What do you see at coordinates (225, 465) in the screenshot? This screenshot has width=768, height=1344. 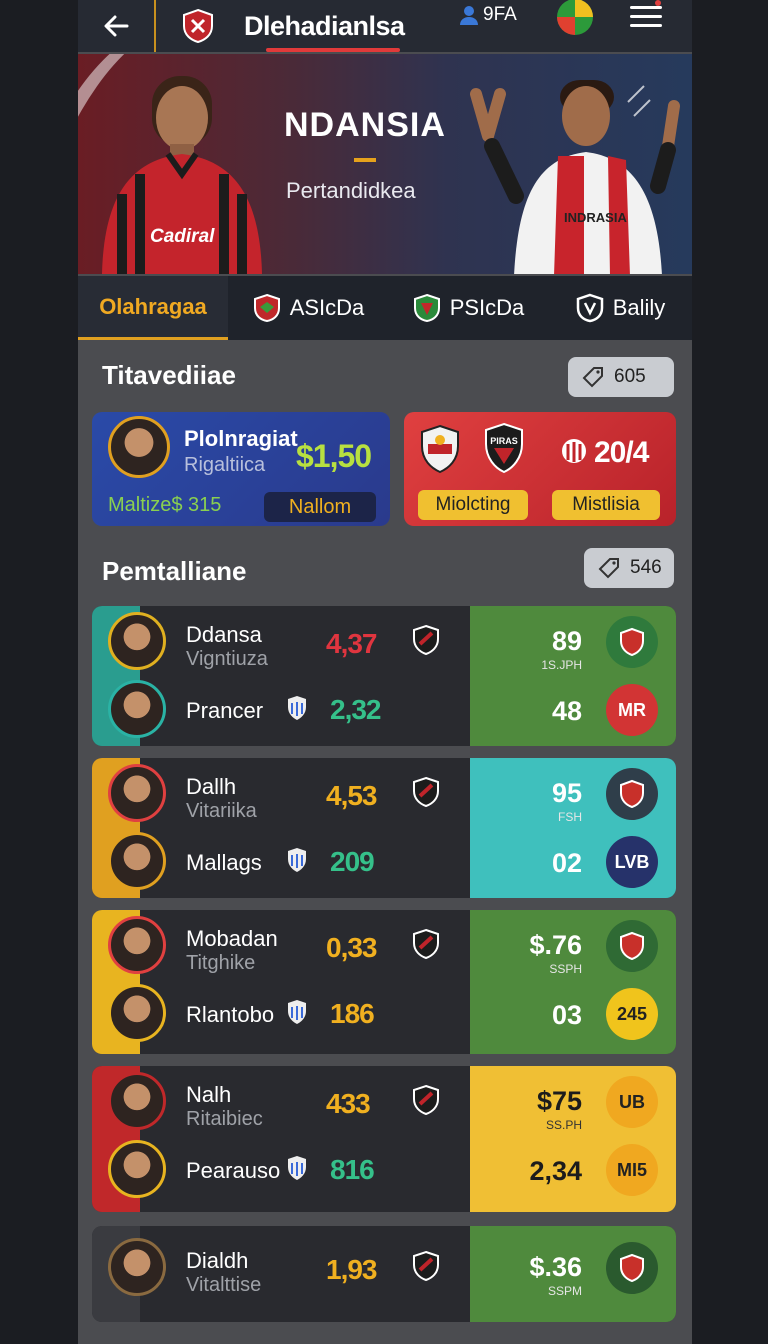 I see `card-player-sub: Rigaltiica` at bounding box center [225, 465].